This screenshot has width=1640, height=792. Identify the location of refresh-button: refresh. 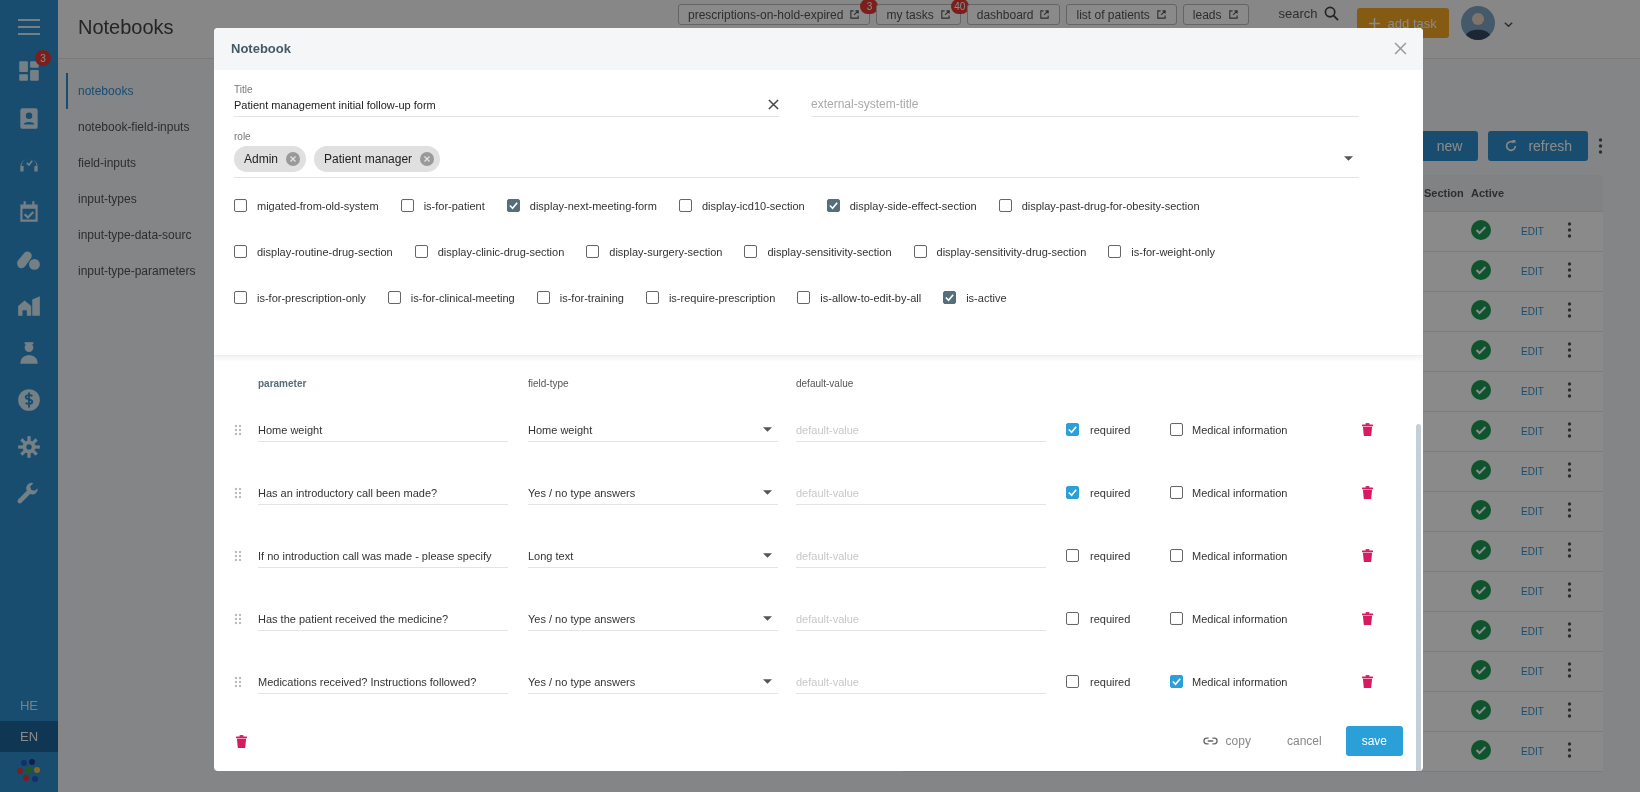
(1538, 146).